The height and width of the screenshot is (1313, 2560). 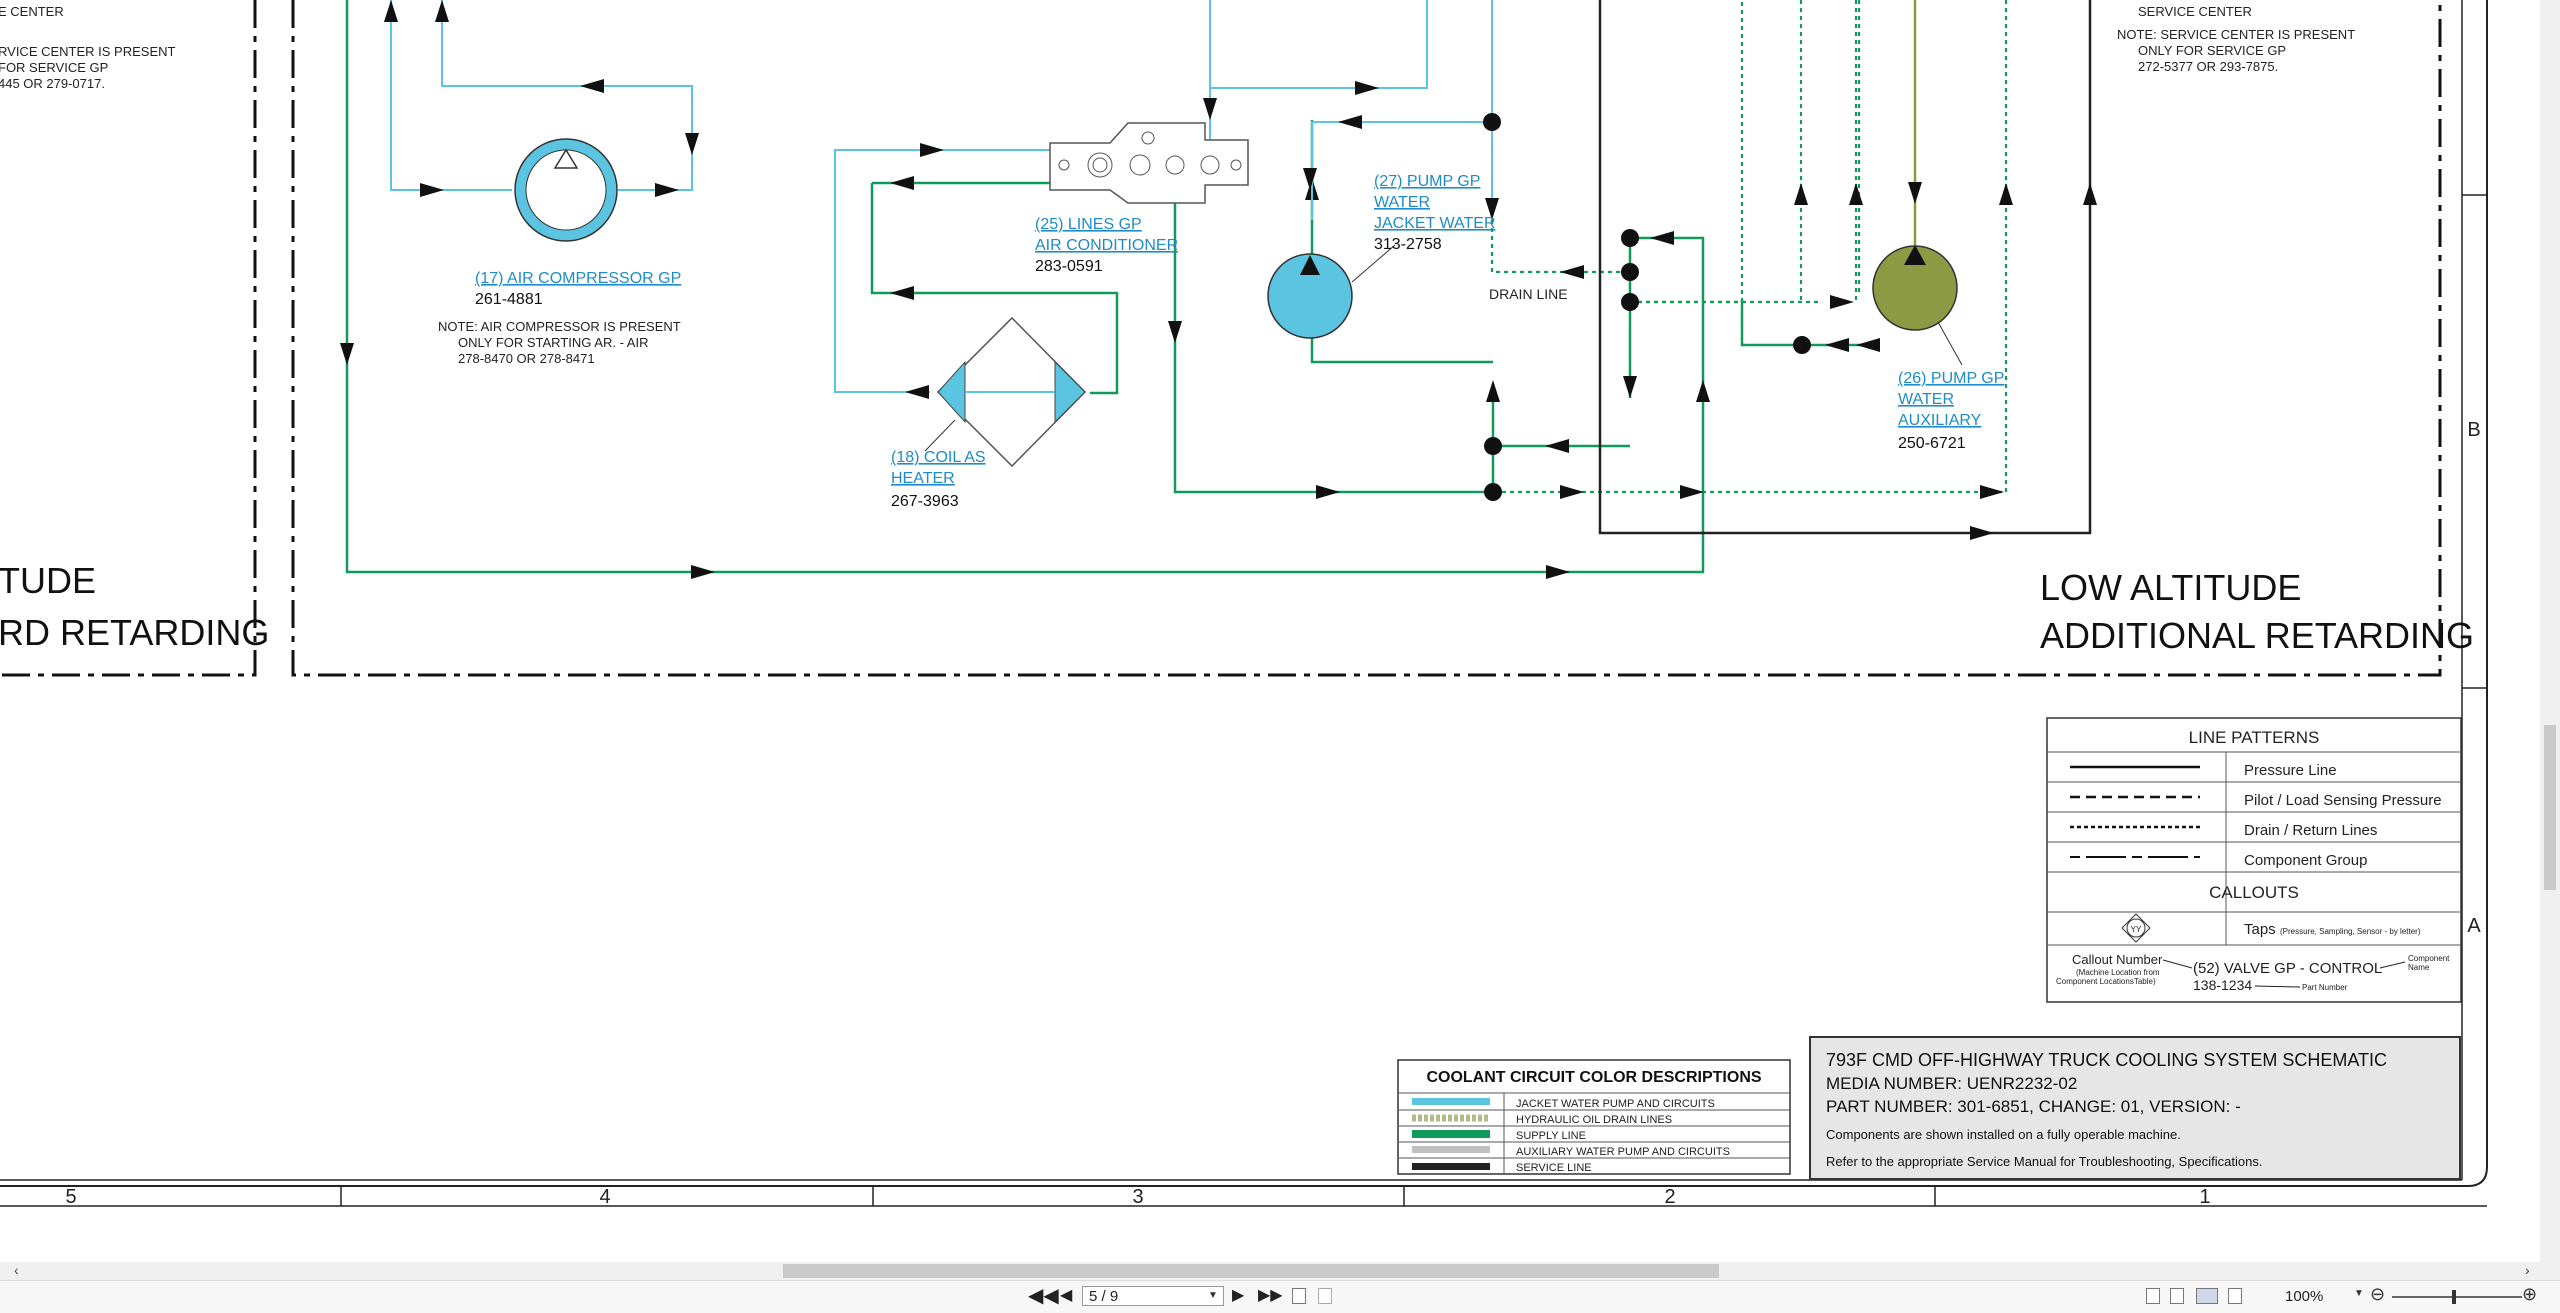 What do you see at coordinates (2235, 1296) in the screenshot?
I see `cover-view-icon` at bounding box center [2235, 1296].